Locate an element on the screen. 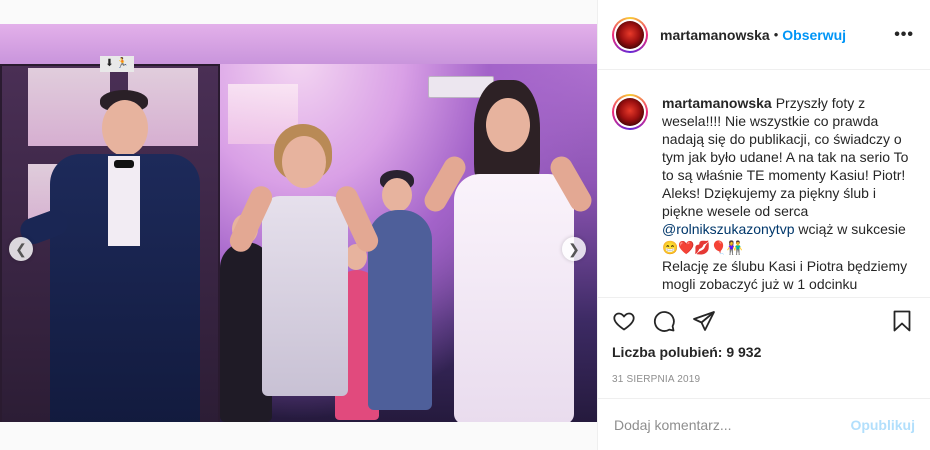  share-icon is located at coordinates (704, 321).